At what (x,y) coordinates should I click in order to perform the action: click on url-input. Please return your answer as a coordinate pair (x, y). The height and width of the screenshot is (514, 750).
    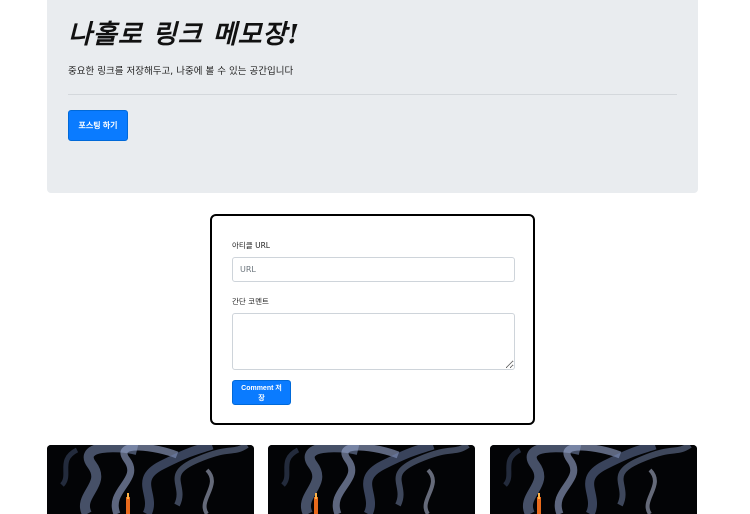
    Looking at the image, I should click on (373, 269).